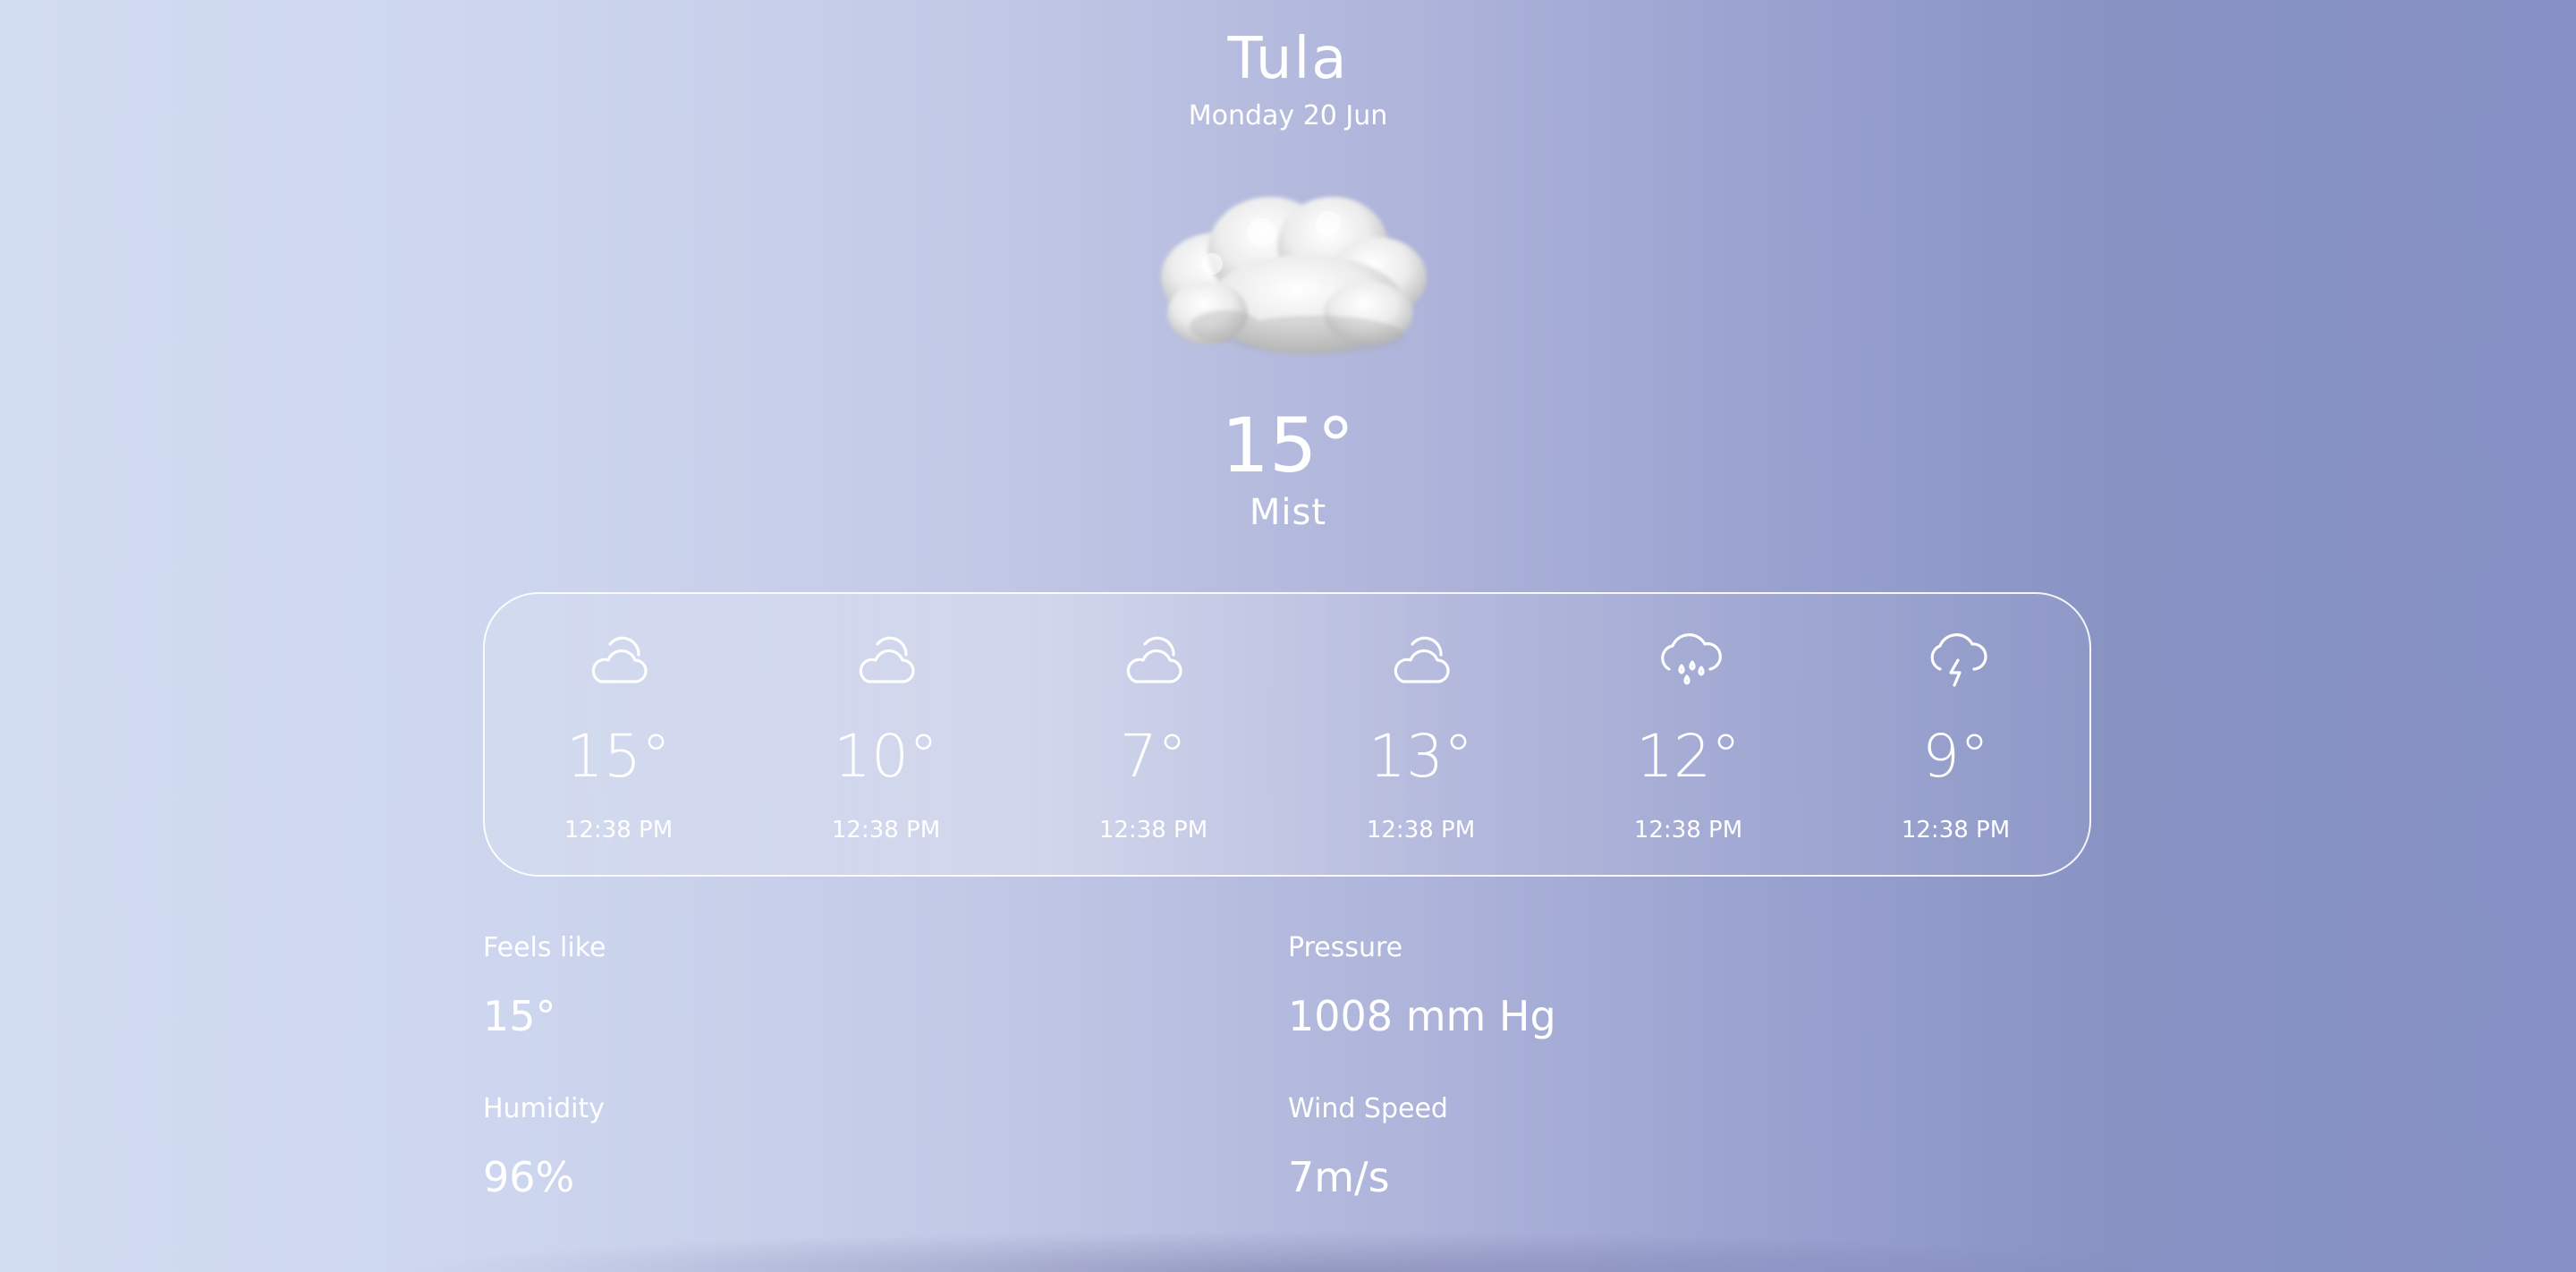 This screenshot has height=1272, width=2576. I want to click on forecast-item: 10° 12:38 PM, so click(886, 734).